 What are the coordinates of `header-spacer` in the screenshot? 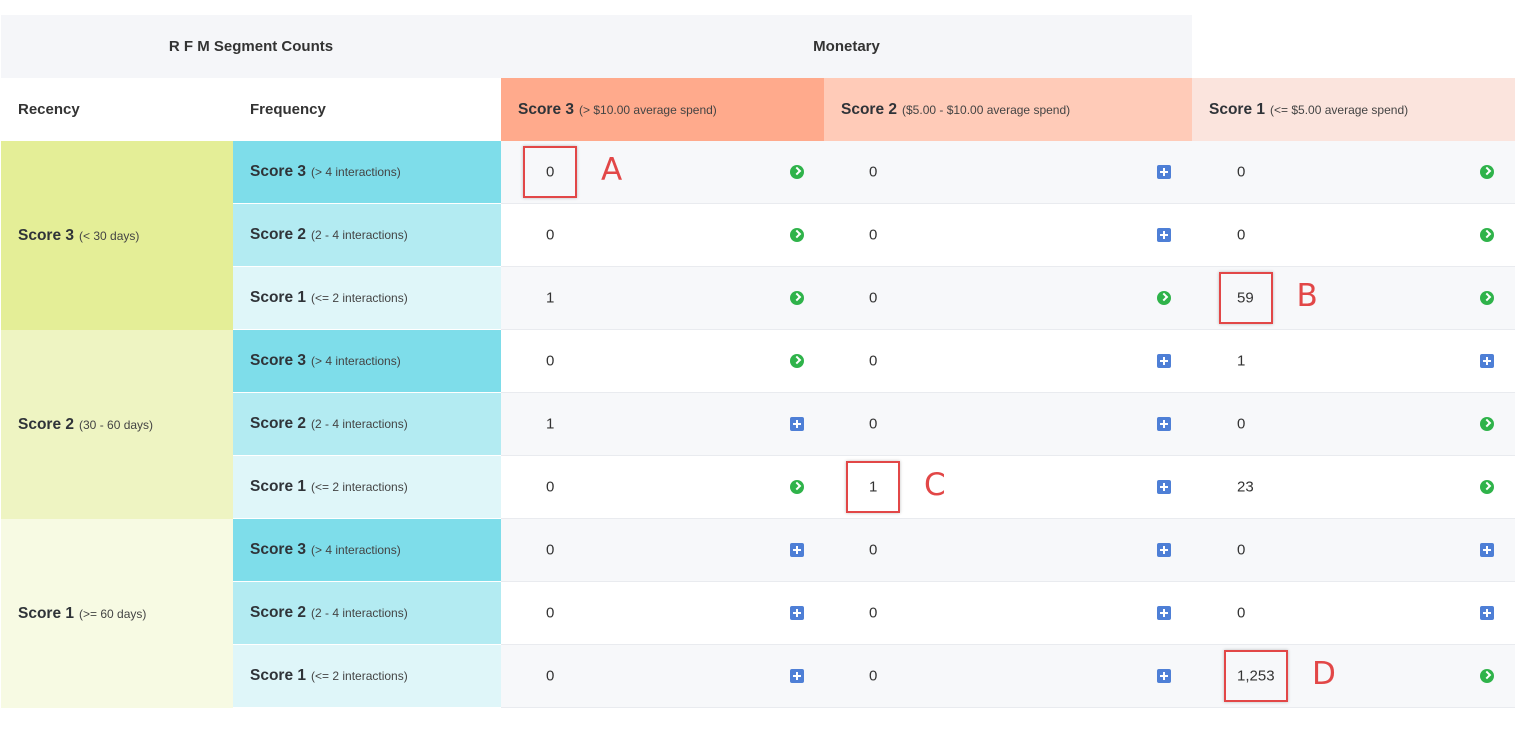 It's located at (1353, 46).